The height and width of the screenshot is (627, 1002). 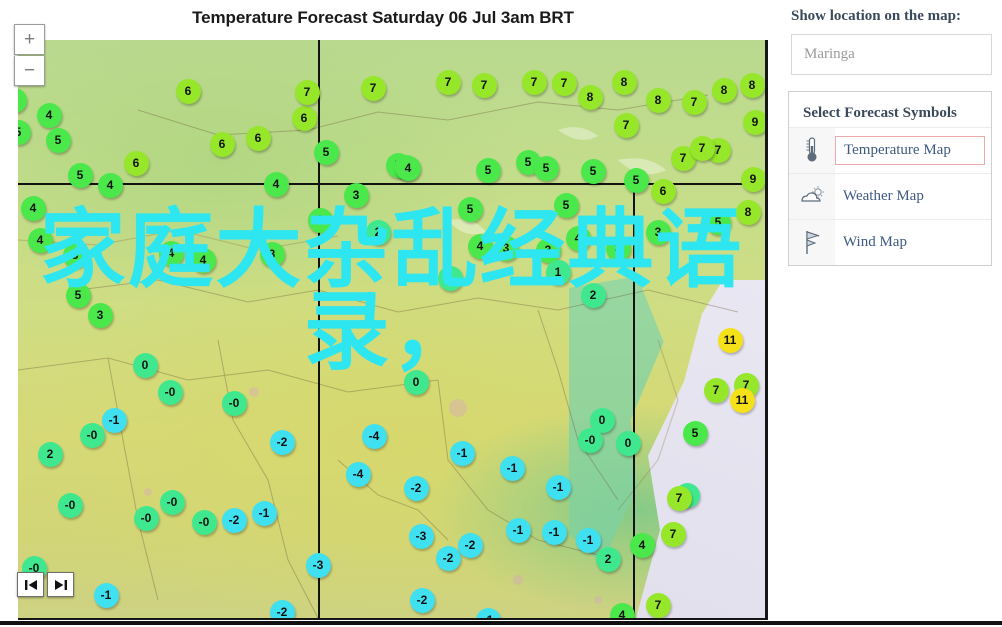 What do you see at coordinates (29, 39) in the screenshot?
I see `zoom-in-button: +` at bounding box center [29, 39].